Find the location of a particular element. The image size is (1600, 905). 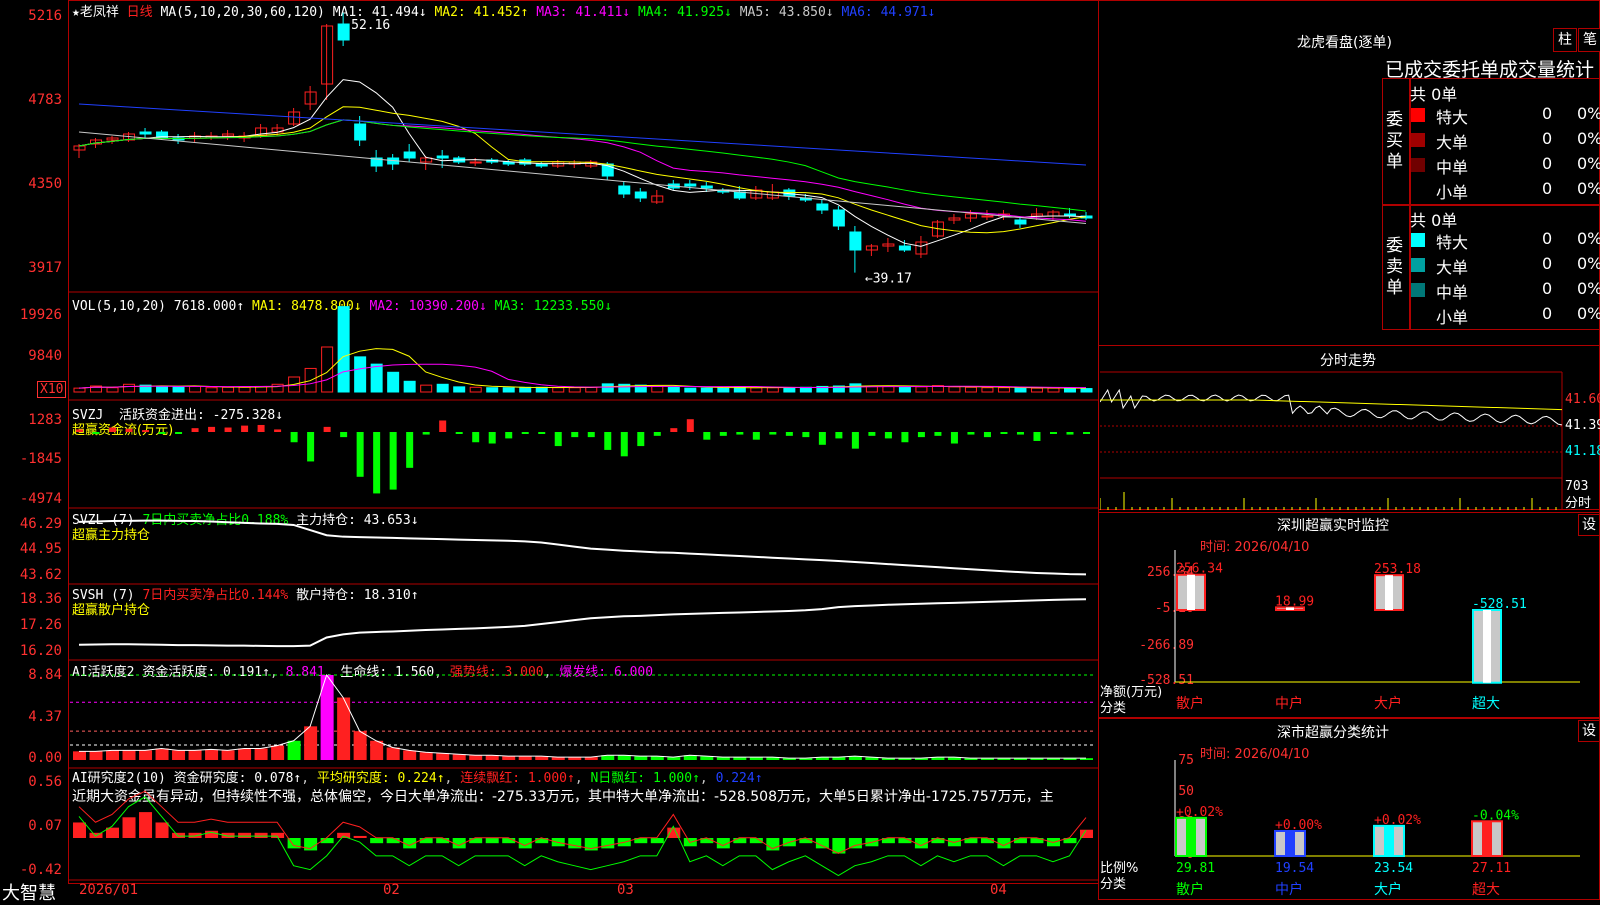

ss-value-label: 19.54 is located at coordinates (1294, 868).